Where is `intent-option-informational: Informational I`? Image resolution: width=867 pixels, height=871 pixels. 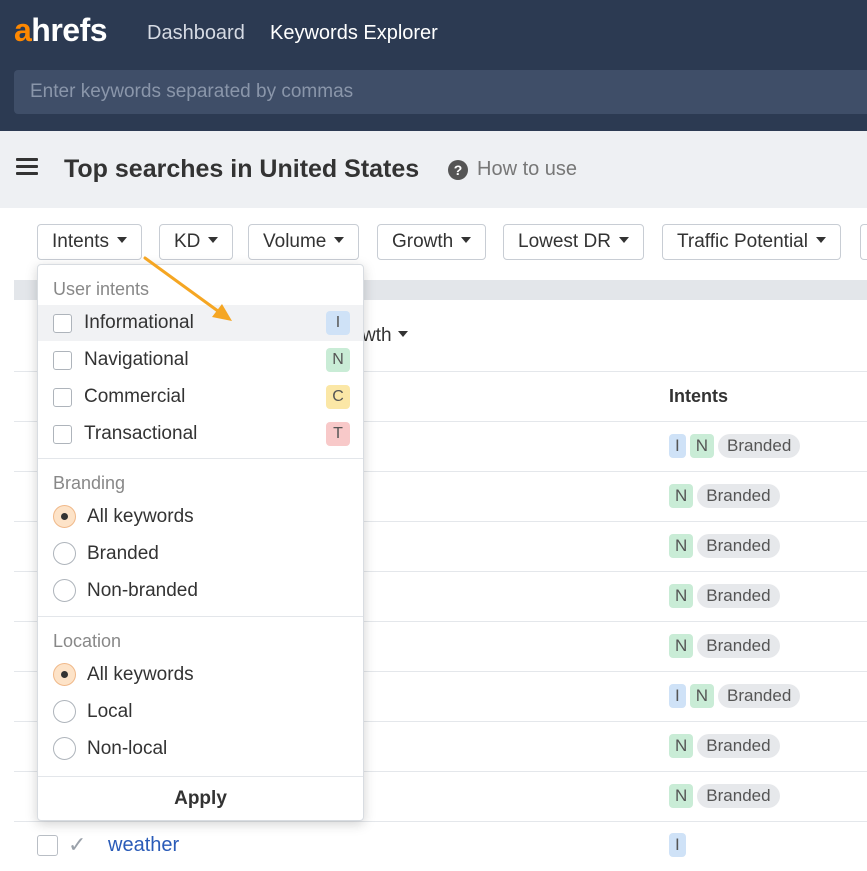 intent-option-informational: Informational I is located at coordinates (200, 323).